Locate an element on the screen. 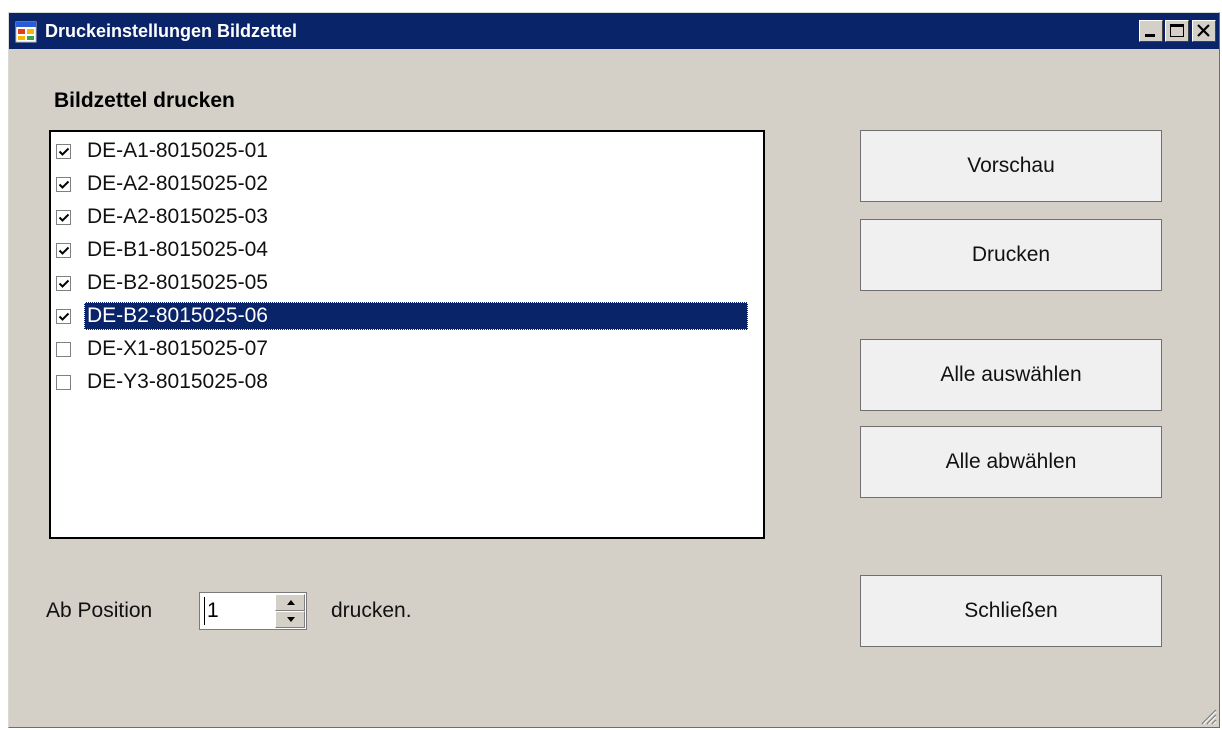 The height and width of the screenshot is (730, 1222). start-position-label: Ab Position is located at coordinates (99, 610).